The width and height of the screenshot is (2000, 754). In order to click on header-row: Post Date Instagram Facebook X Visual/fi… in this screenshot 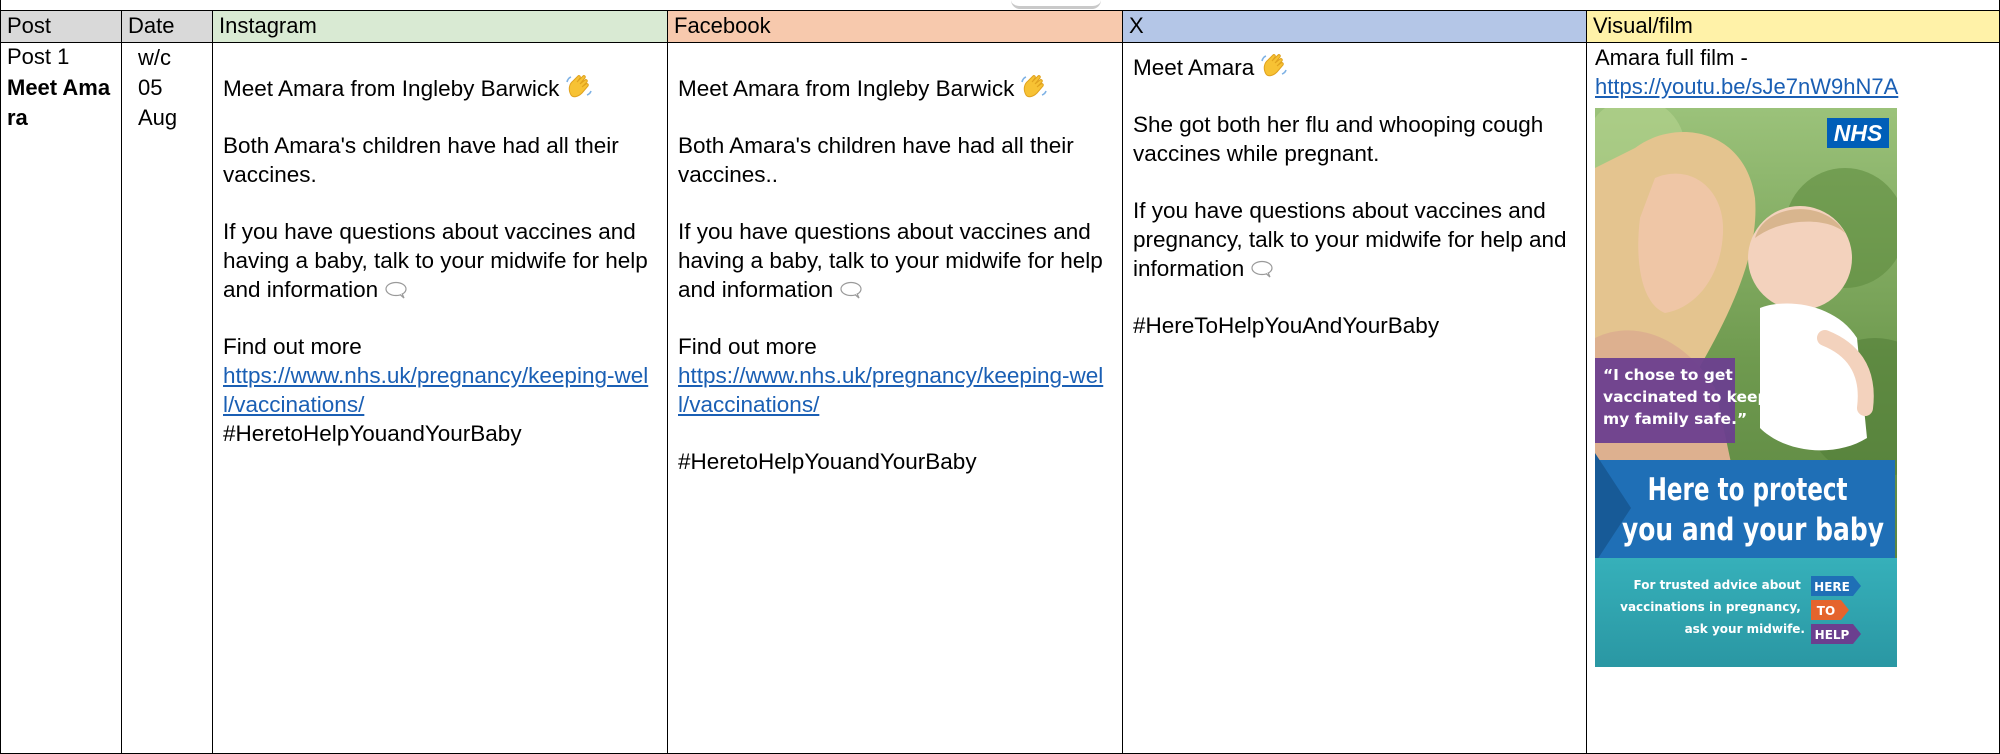, I will do `click(1000, 26)`.